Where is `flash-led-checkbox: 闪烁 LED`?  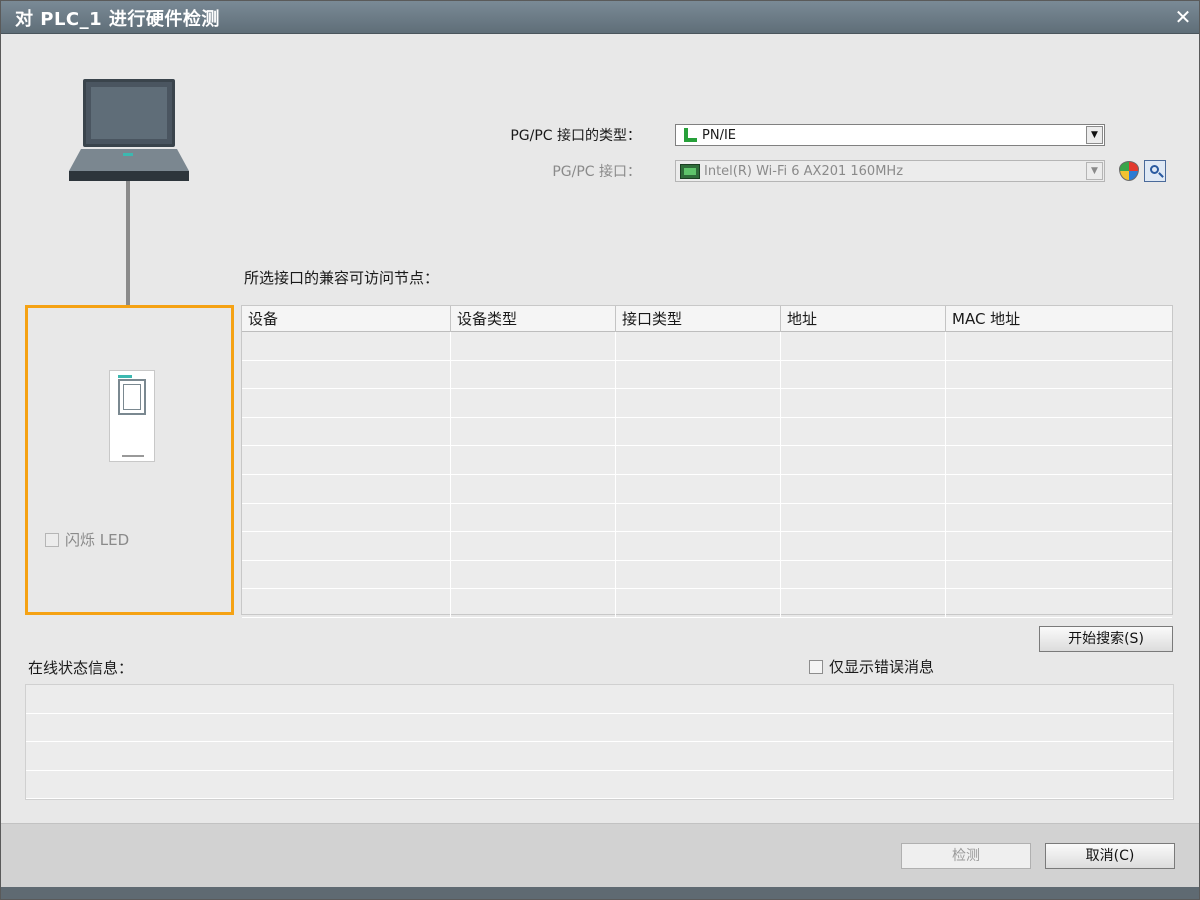
flash-led-checkbox: 闪烁 LED is located at coordinates (87, 539).